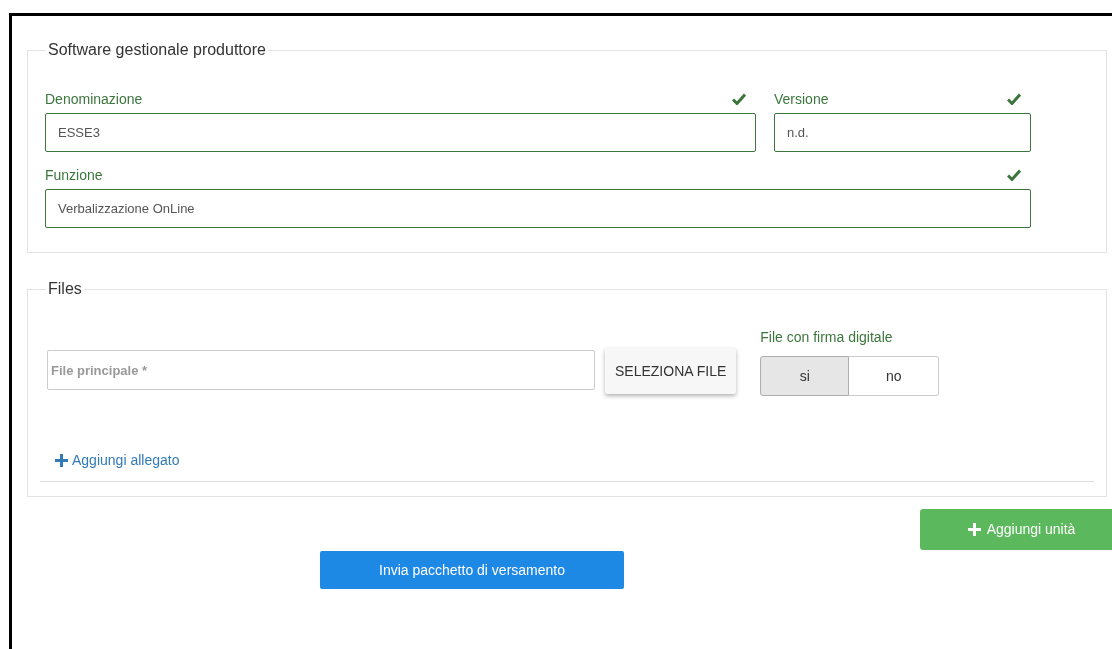 The image size is (1112, 649). I want to click on field-label: Funzione, so click(74, 175).